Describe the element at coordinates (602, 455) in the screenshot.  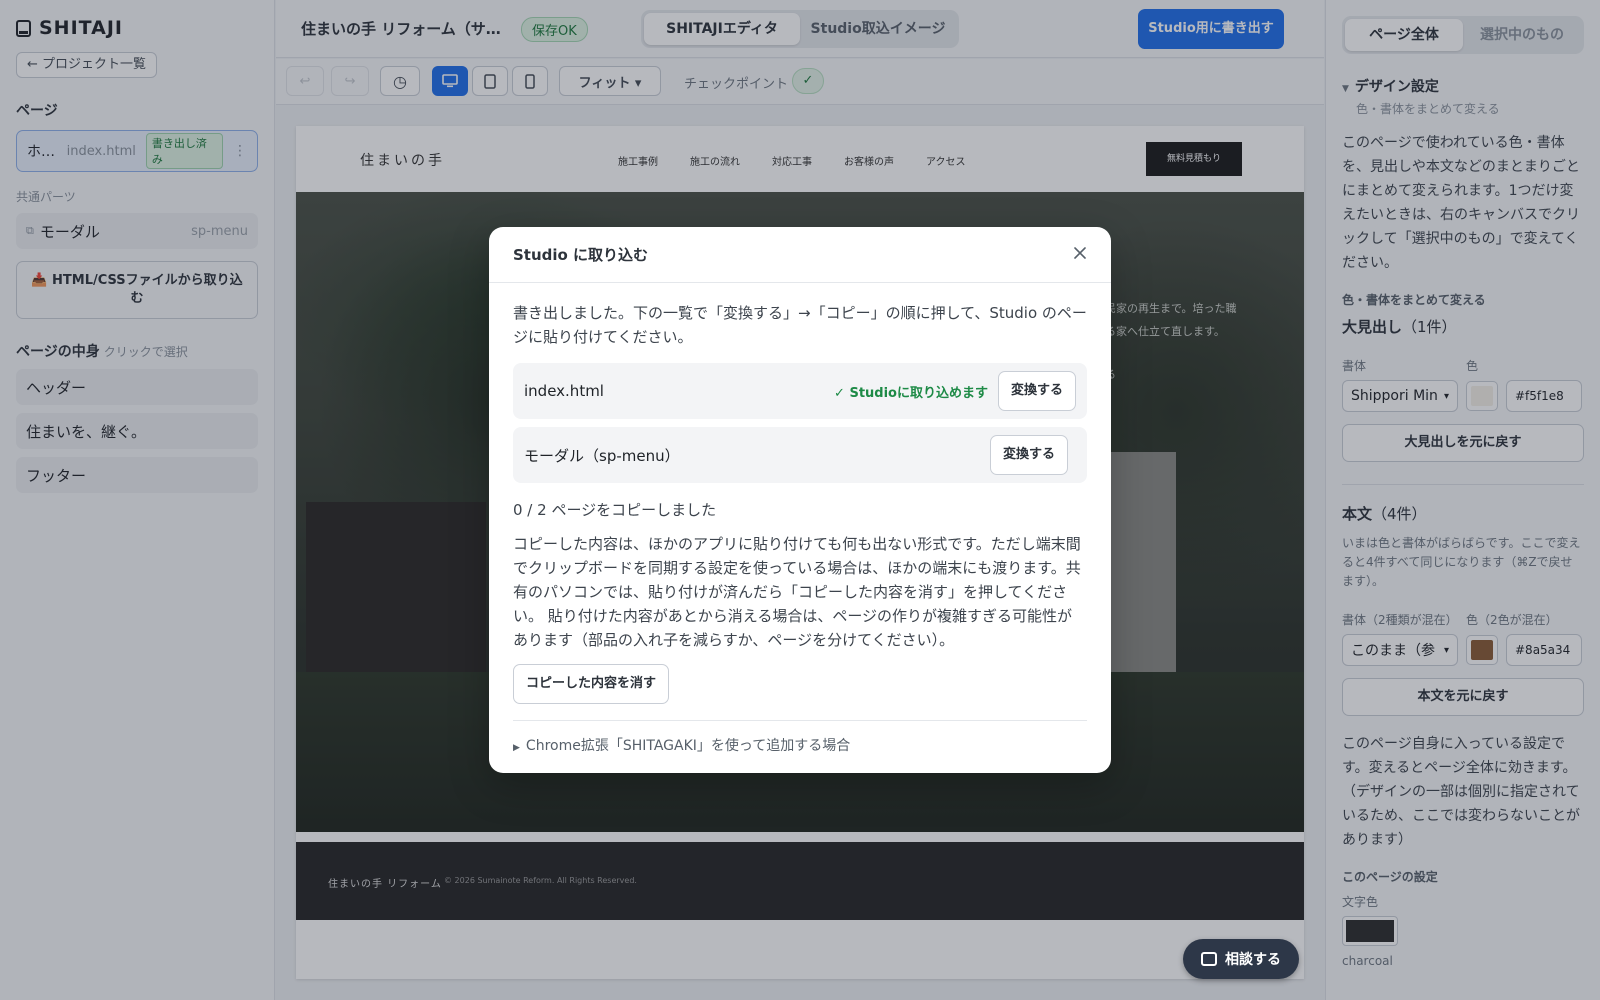
I see `export-file-name: モーダル（sp-menu）` at that location.